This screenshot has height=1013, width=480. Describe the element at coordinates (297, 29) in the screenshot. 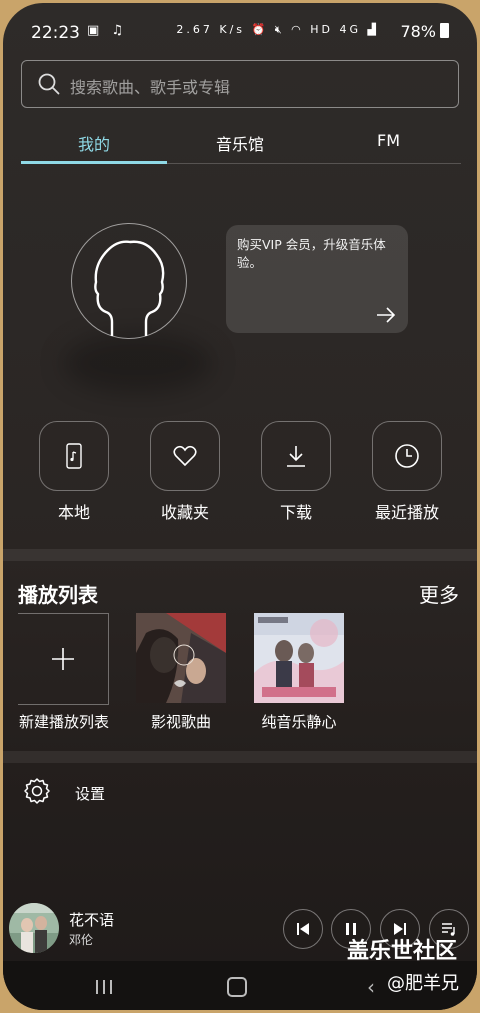

I see `wifi-icon: ◠` at that location.